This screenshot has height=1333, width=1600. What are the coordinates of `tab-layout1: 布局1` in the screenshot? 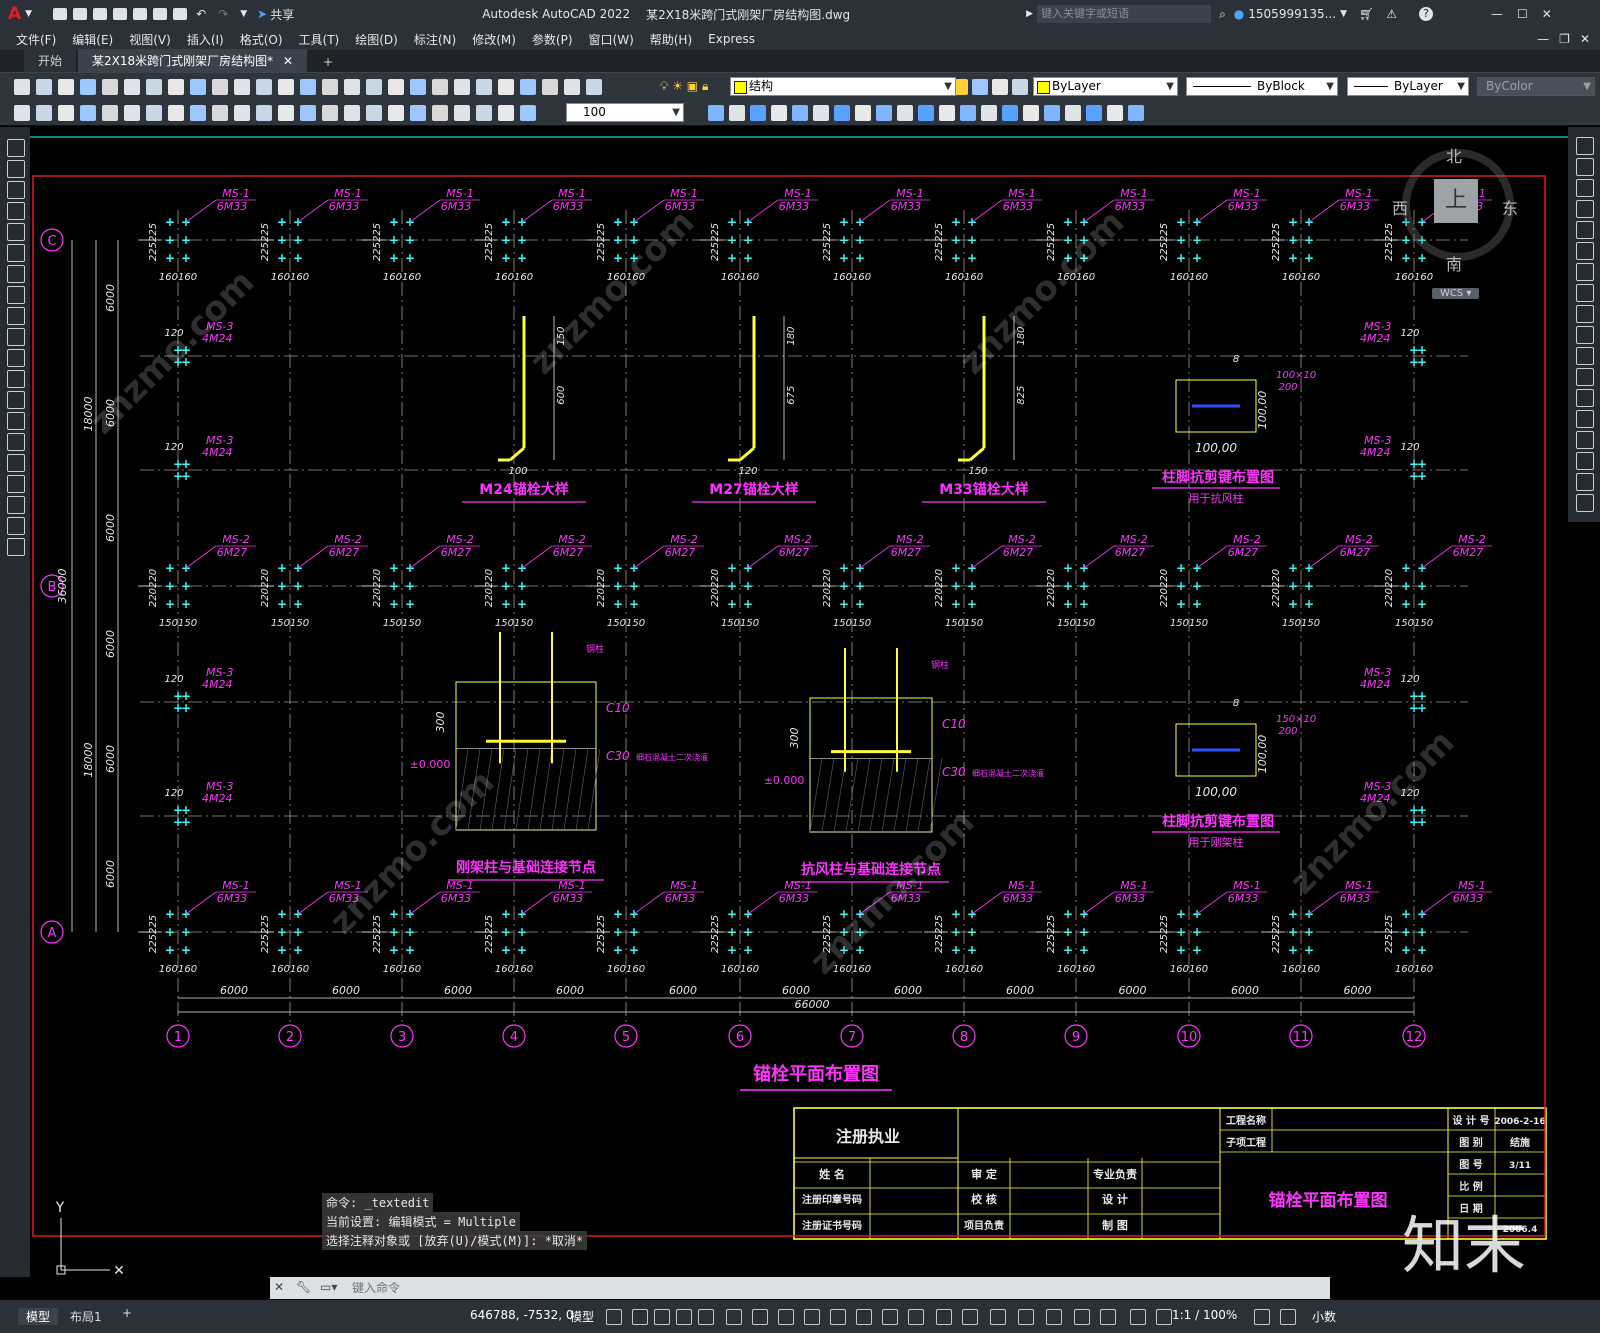 It's located at (86, 1316).